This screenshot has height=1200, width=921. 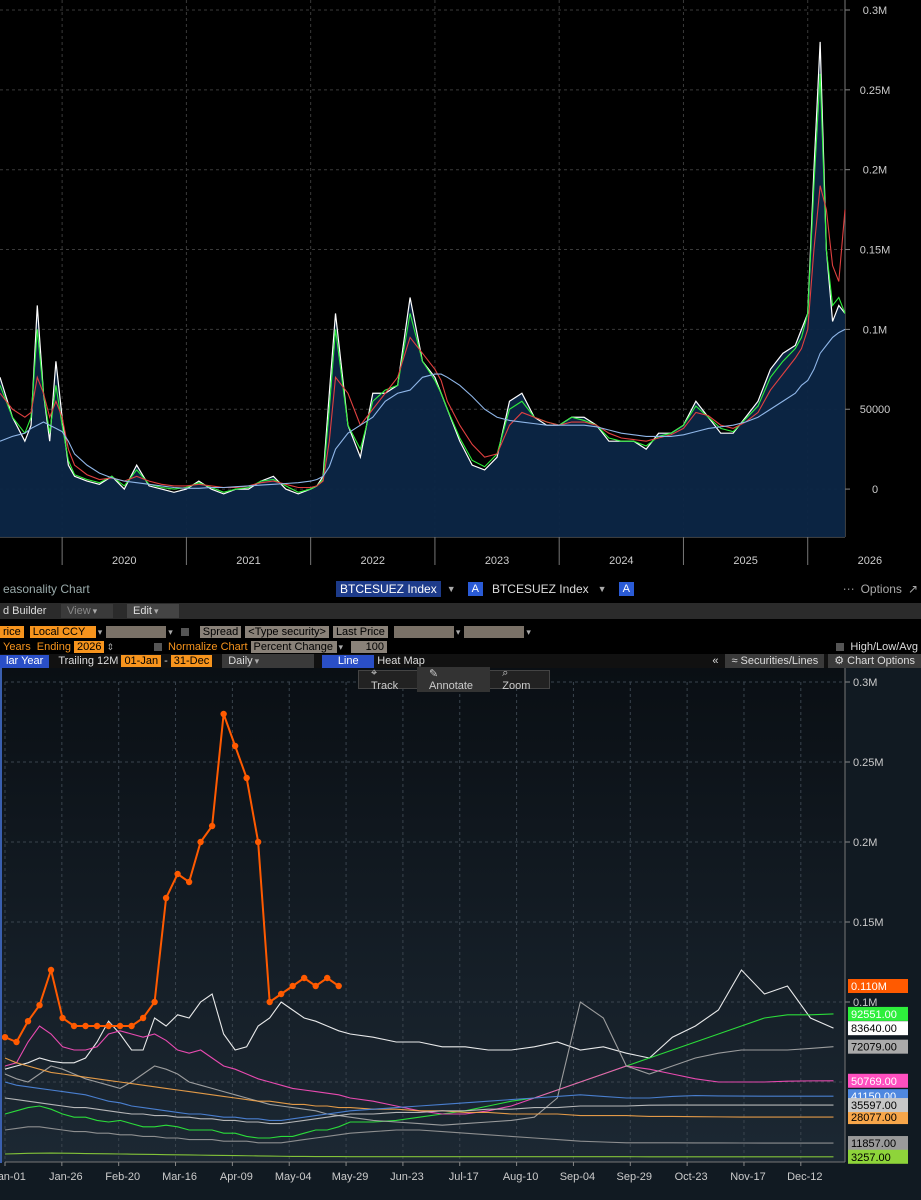 I want to click on ending-year-field: 2026, so click(x=89, y=647).